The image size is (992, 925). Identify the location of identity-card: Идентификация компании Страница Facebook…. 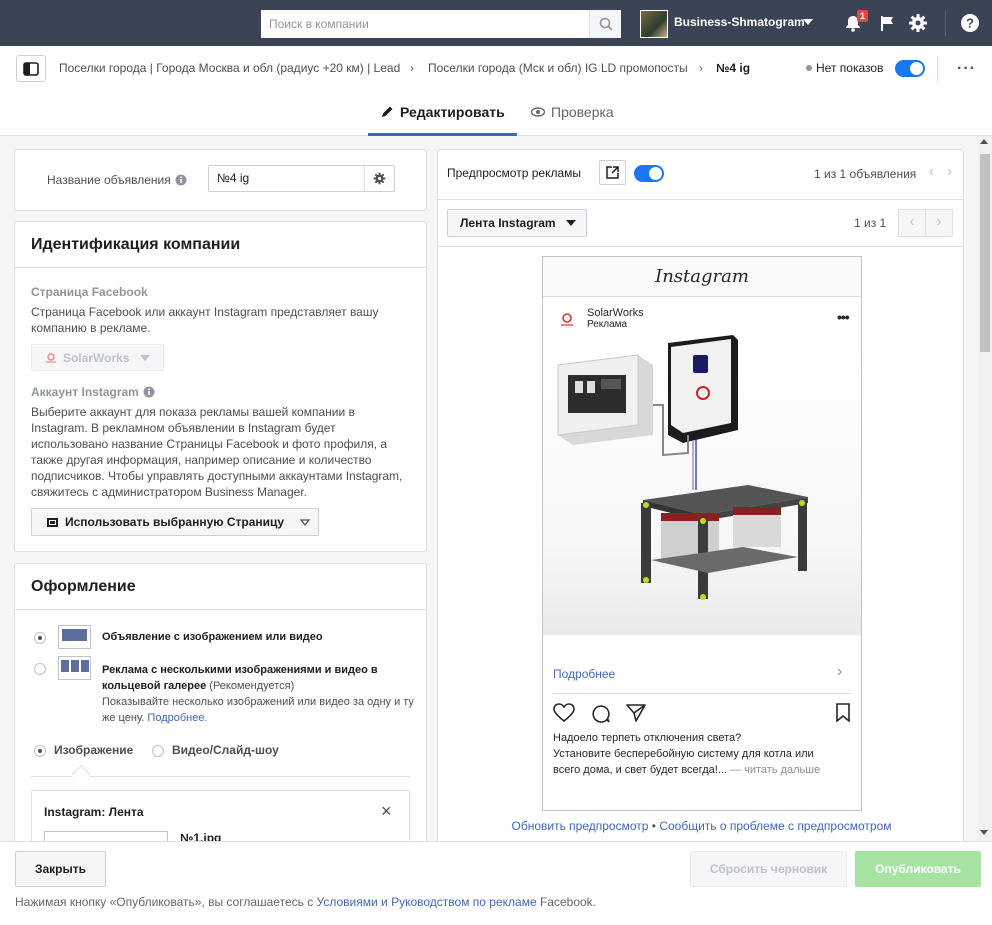
(220, 386).